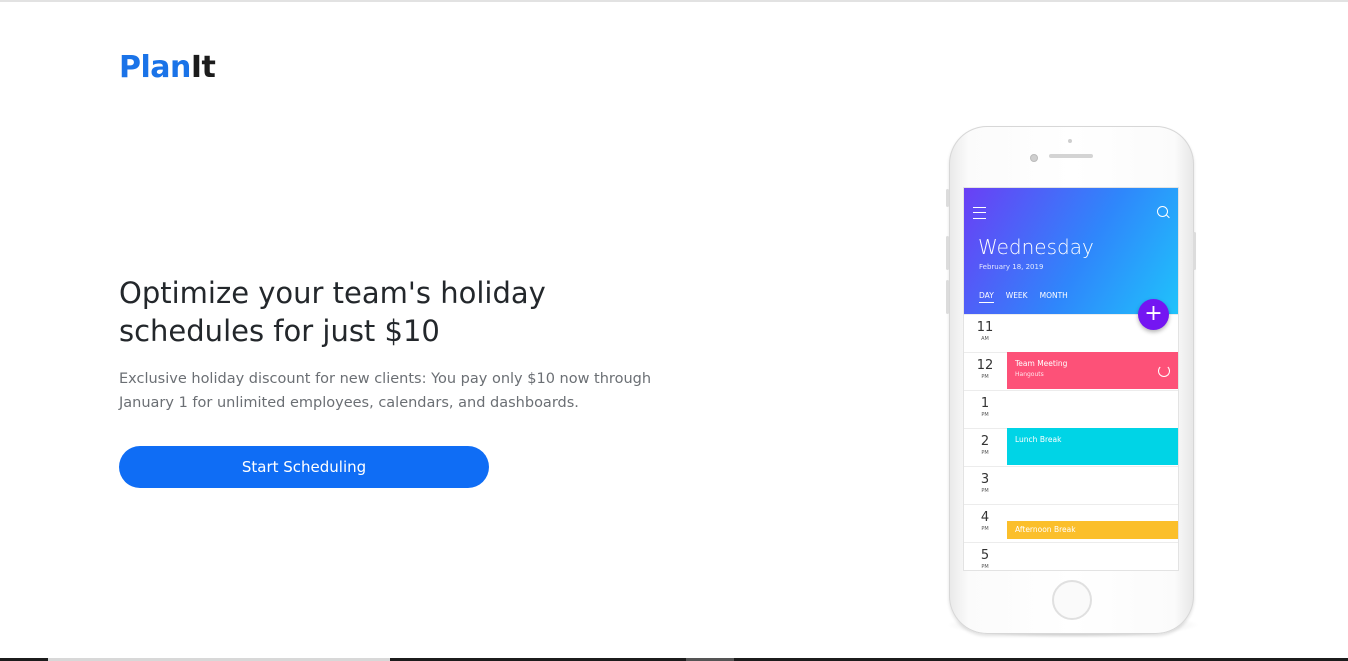  I want to click on plus-icon: +, so click(1153, 313).